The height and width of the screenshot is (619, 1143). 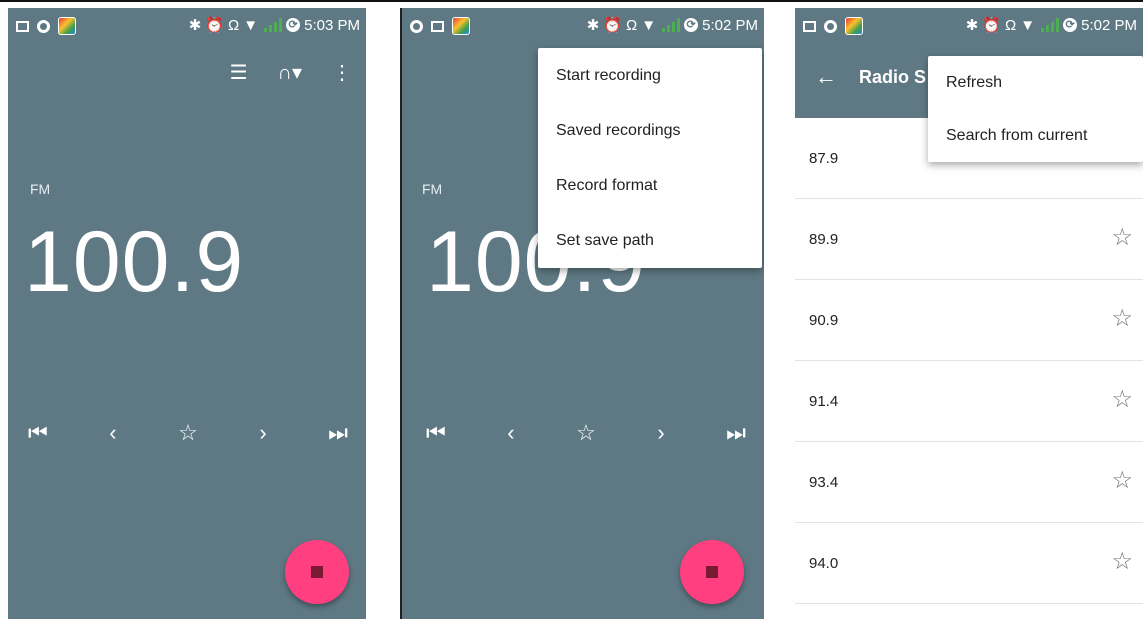 I want to click on frequency-display: 100.9, so click(x=134, y=262).